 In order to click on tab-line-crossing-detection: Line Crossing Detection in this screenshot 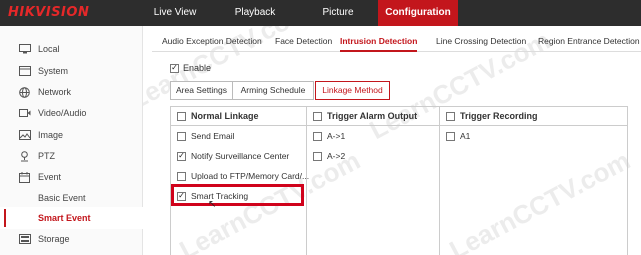, I will do `click(481, 41)`.